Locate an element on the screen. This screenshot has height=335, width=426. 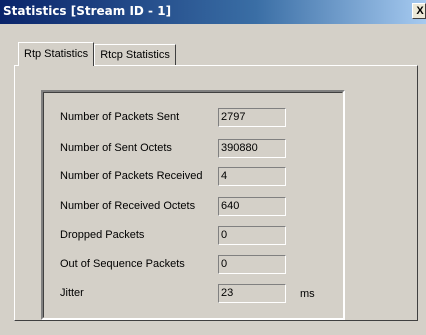
close-button: X is located at coordinates (419, 11).